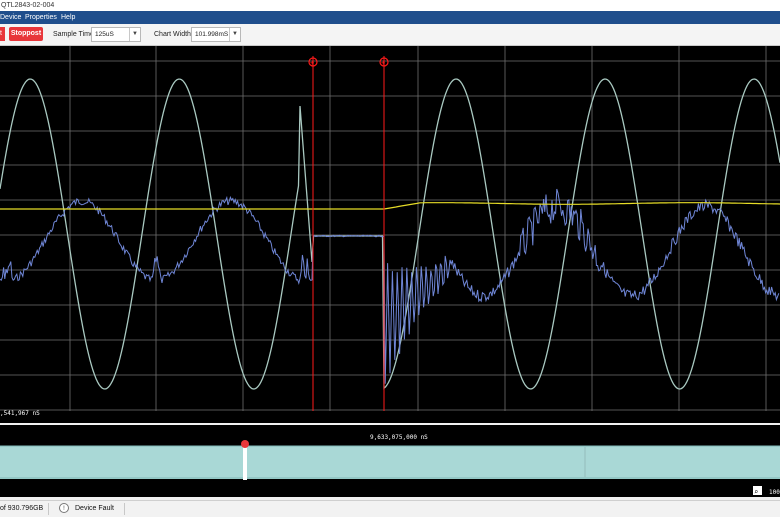 Image resolution: width=780 pixels, height=517 pixels. Describe the element at coordinates (2, 34) in the screenshot. I see `start-button: t` at that location.